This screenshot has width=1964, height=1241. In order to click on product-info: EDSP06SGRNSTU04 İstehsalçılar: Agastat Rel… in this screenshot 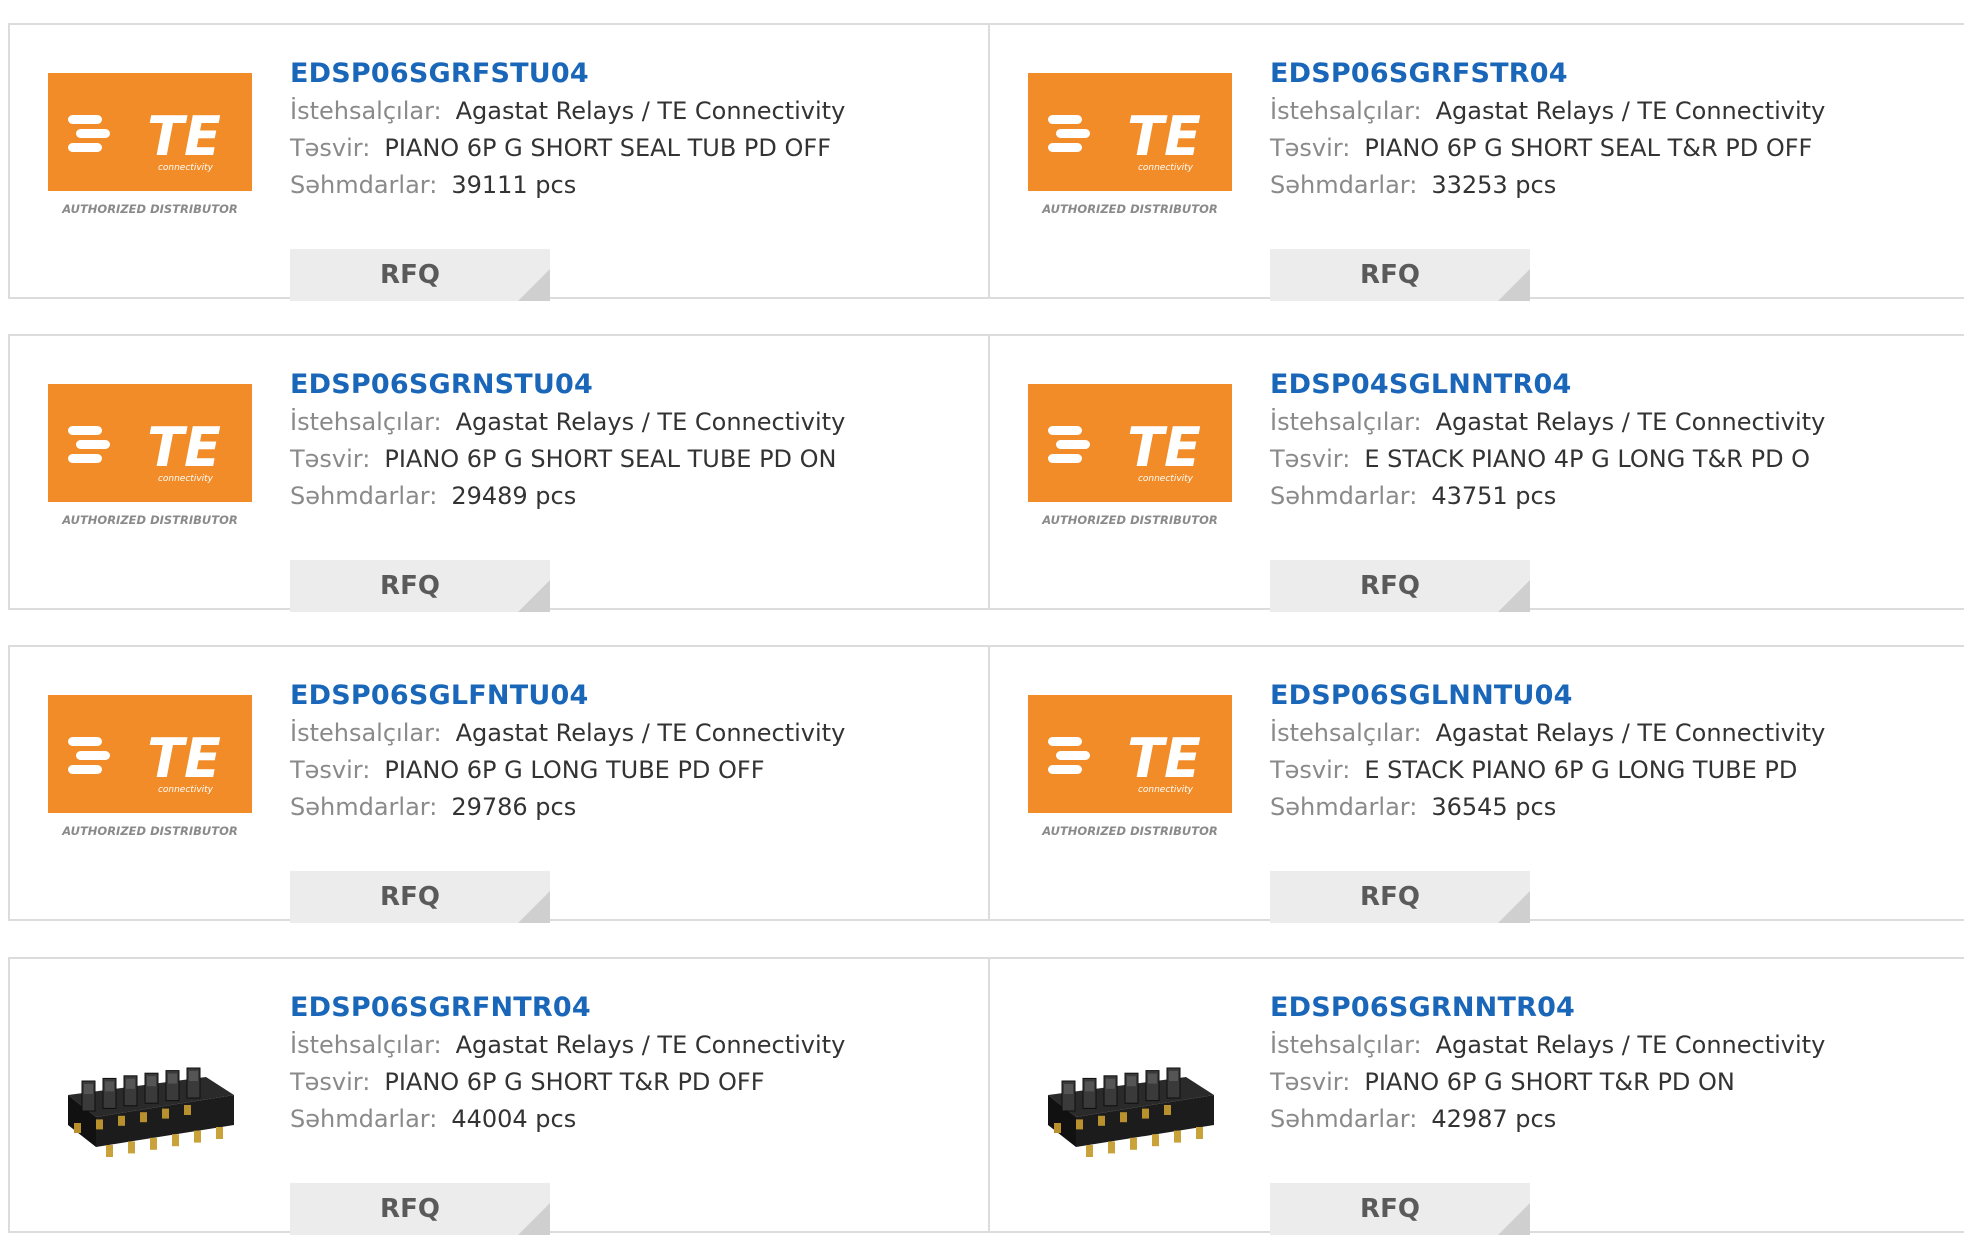, I will do `click(630, 489)`.